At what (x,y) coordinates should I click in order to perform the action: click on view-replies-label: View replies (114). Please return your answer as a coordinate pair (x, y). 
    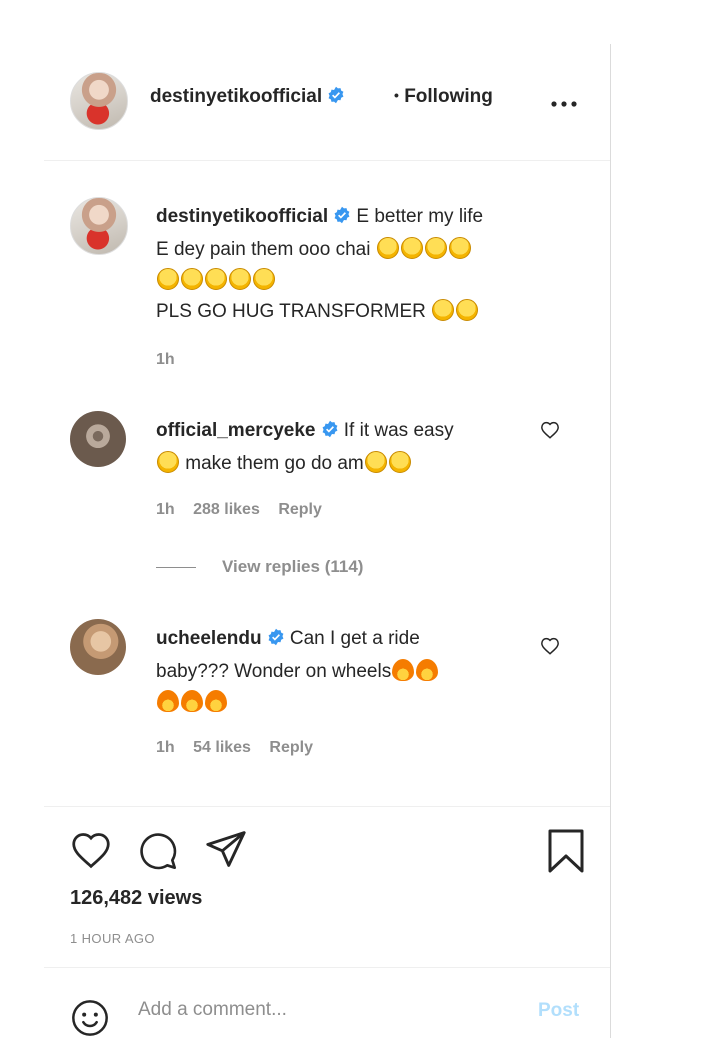
    Looking at the image, I should click on (293, 566).